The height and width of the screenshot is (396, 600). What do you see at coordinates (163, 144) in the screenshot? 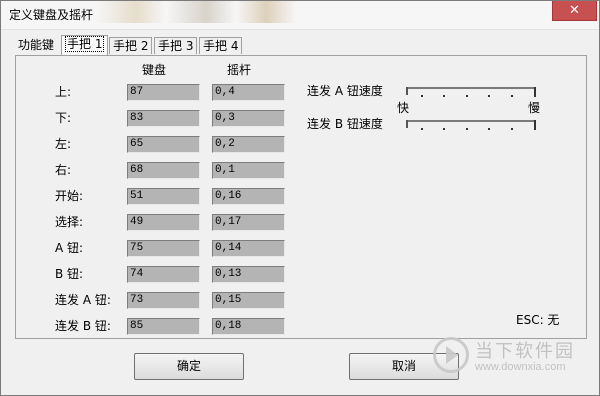
I see `keyboard-field-left: 65` at bounding box center [163, 144].